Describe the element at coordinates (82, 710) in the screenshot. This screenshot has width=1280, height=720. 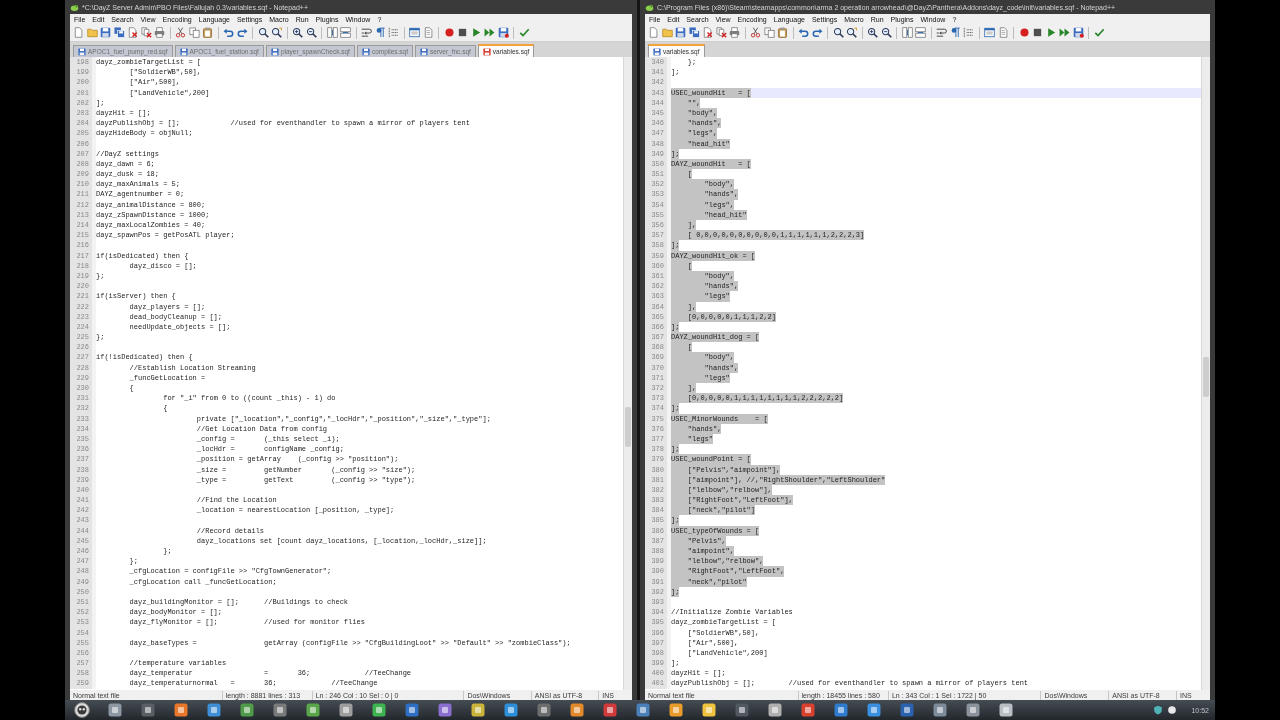
I see `start-orb-icon` at that location.